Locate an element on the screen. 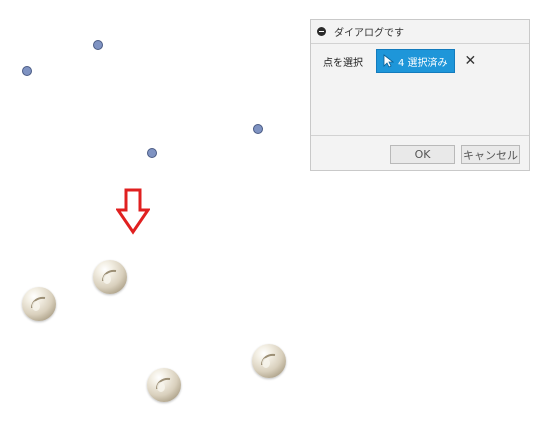 Image resolution: width=550 pixels, height=428 pixels. point-selection-row: 点を選択 4 選択済み ✕ is located at coordinates (399, 61).